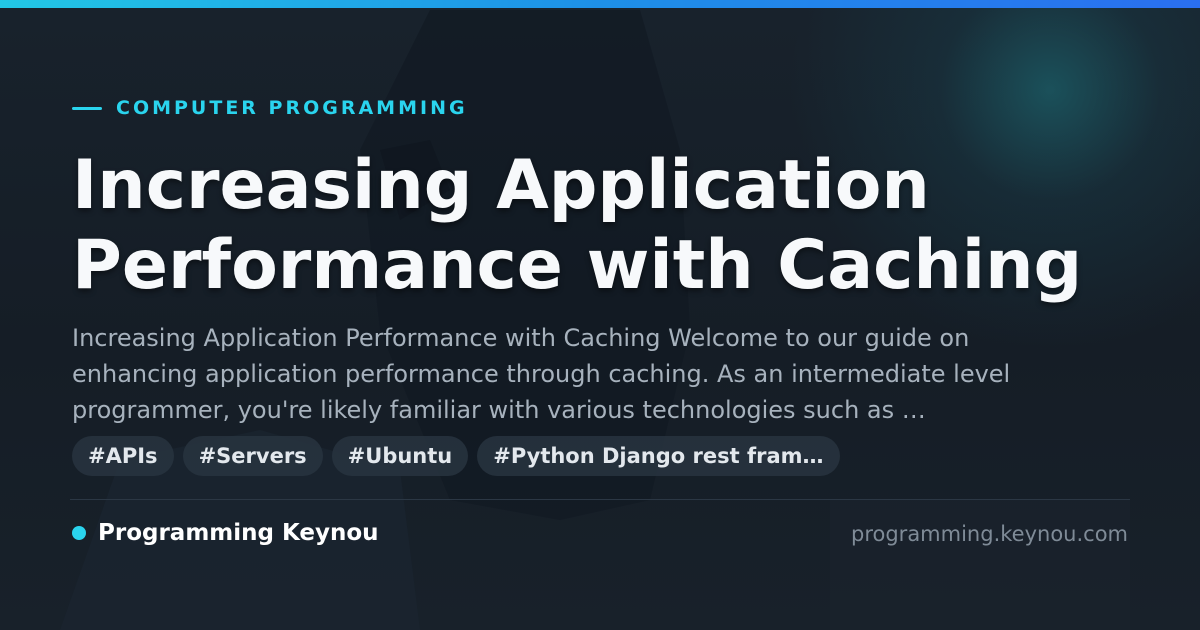 Image resolution: width=1200 pixels, height=630 pixels. Describe the element at coordinates (989, 534) in the screenshot. I see `site-url: programming.keynou.com` at that location.